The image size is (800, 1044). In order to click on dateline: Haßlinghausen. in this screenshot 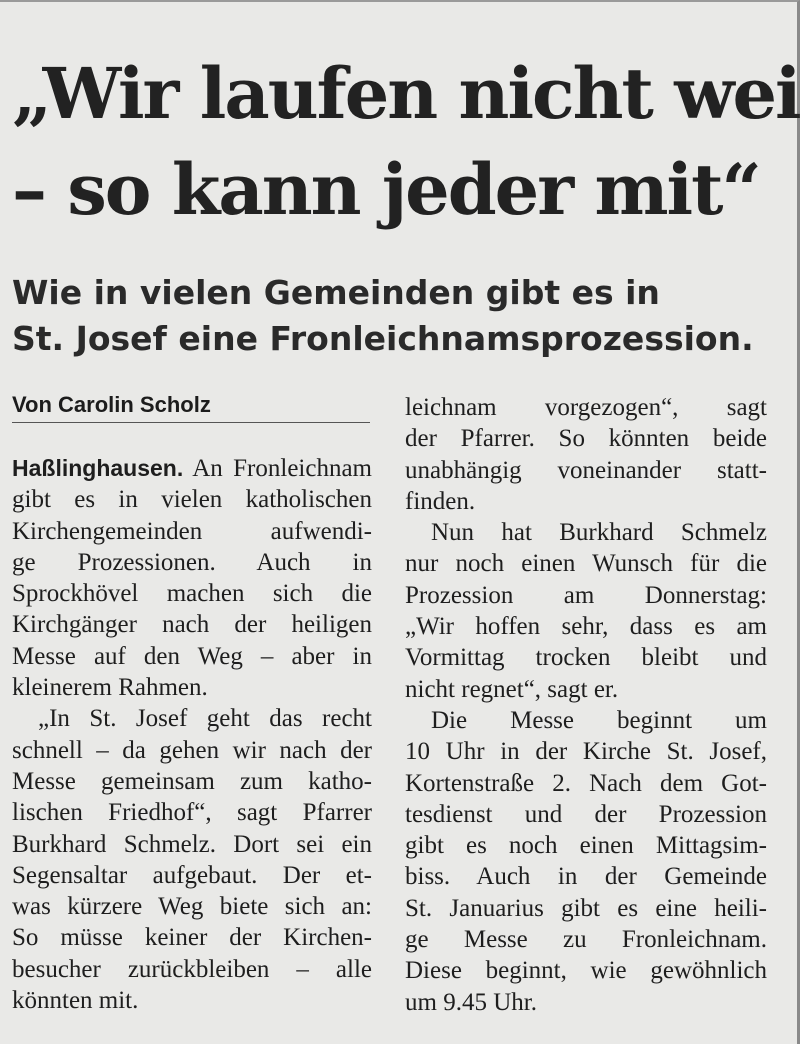, I will do `click(98, 468)`.